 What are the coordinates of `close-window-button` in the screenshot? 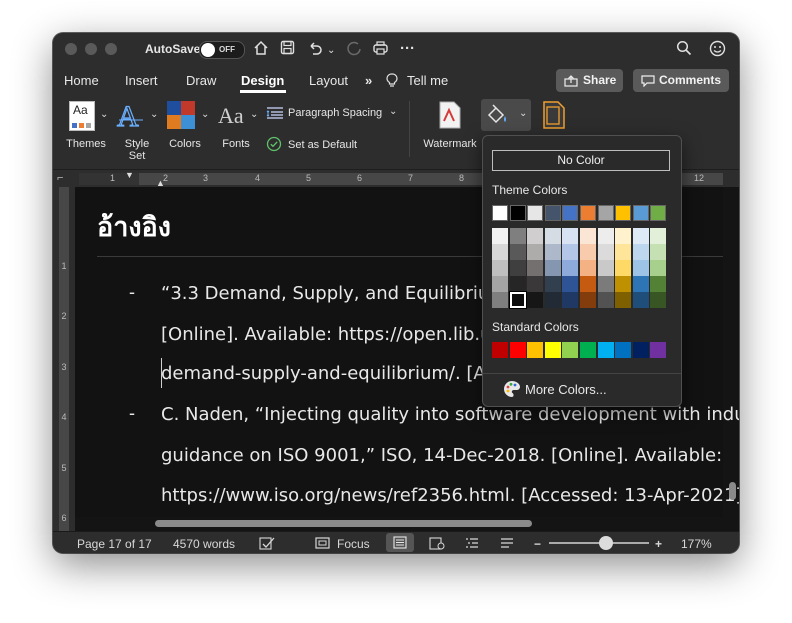 It's located at (71, 49).